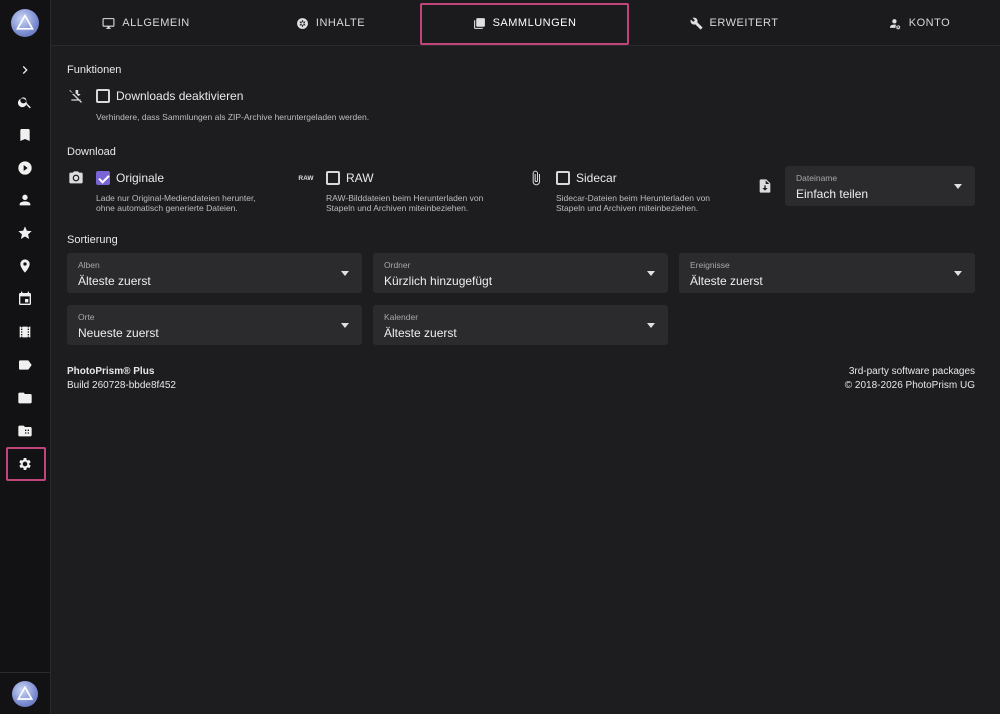 Image resolution: width=1000 pixels, height=714 pixels. What do you see at coordinates (765, 186) in the screenshot?
I see `file-download-icon` at bounding box center [765, 186].